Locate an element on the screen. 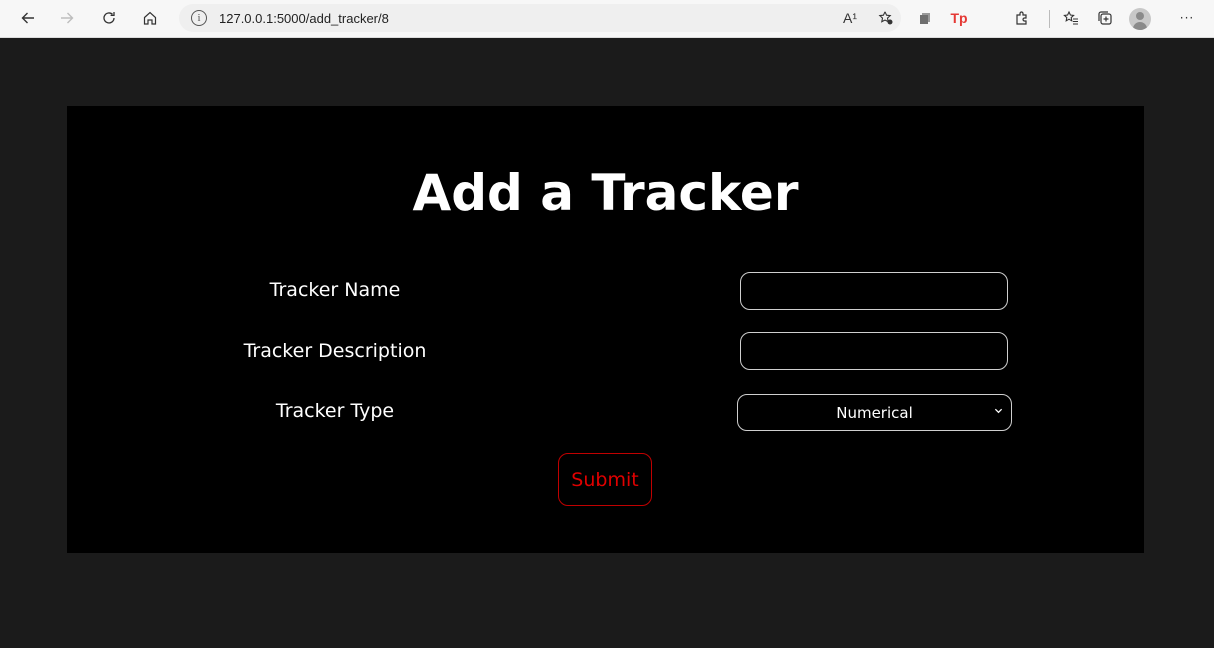 The image size is (1214, 648). favorites-icon is located at coordinates (1071, 18).